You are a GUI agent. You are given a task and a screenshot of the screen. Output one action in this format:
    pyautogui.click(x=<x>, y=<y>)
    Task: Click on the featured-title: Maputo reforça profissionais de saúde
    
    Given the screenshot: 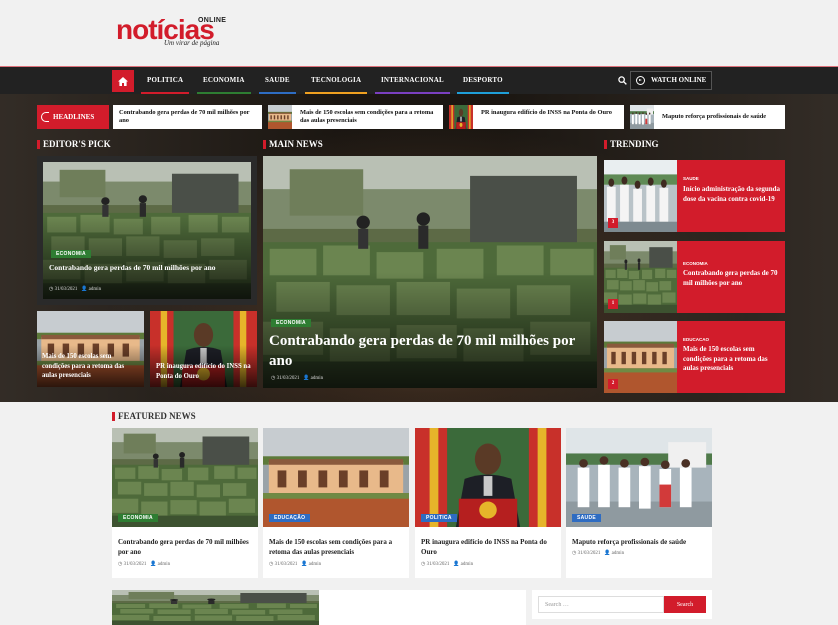 What is the action you would take?
    pyautogui.click(x=640, y=543)
    